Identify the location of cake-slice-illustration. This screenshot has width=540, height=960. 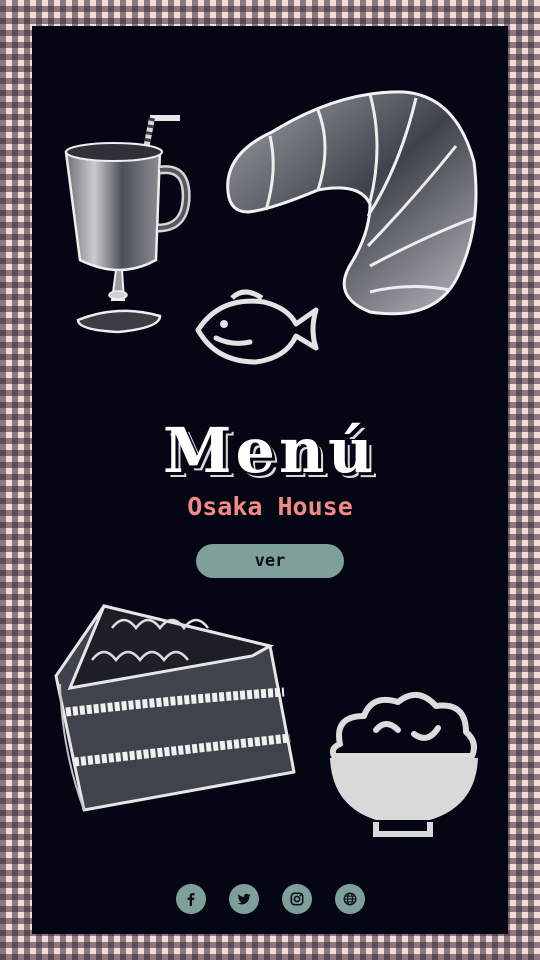
(175, 708).